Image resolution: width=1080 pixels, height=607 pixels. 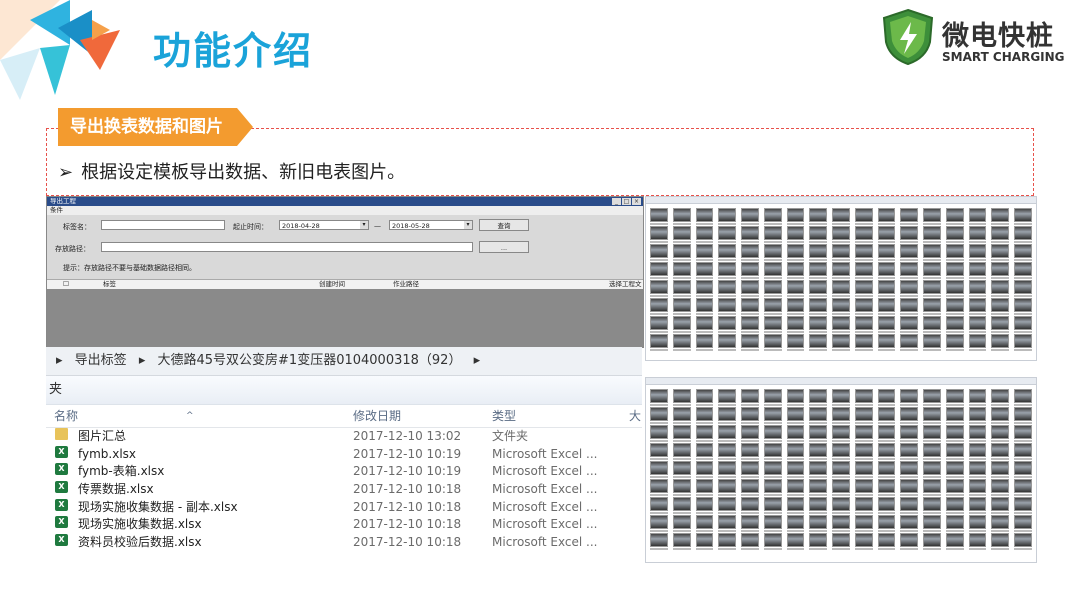 I want to click on end-date-select: 2018-05-28, so click(x=431, y=225).